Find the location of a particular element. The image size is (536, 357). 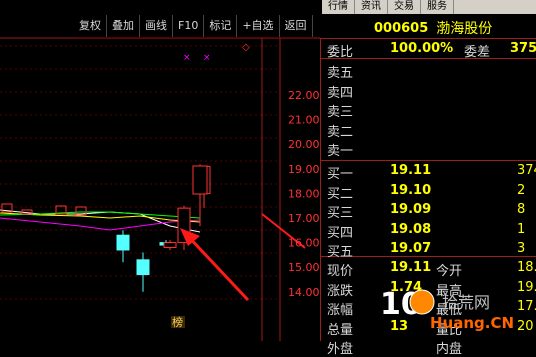

quote-label: 总量 is located at coordinates (340, 330).